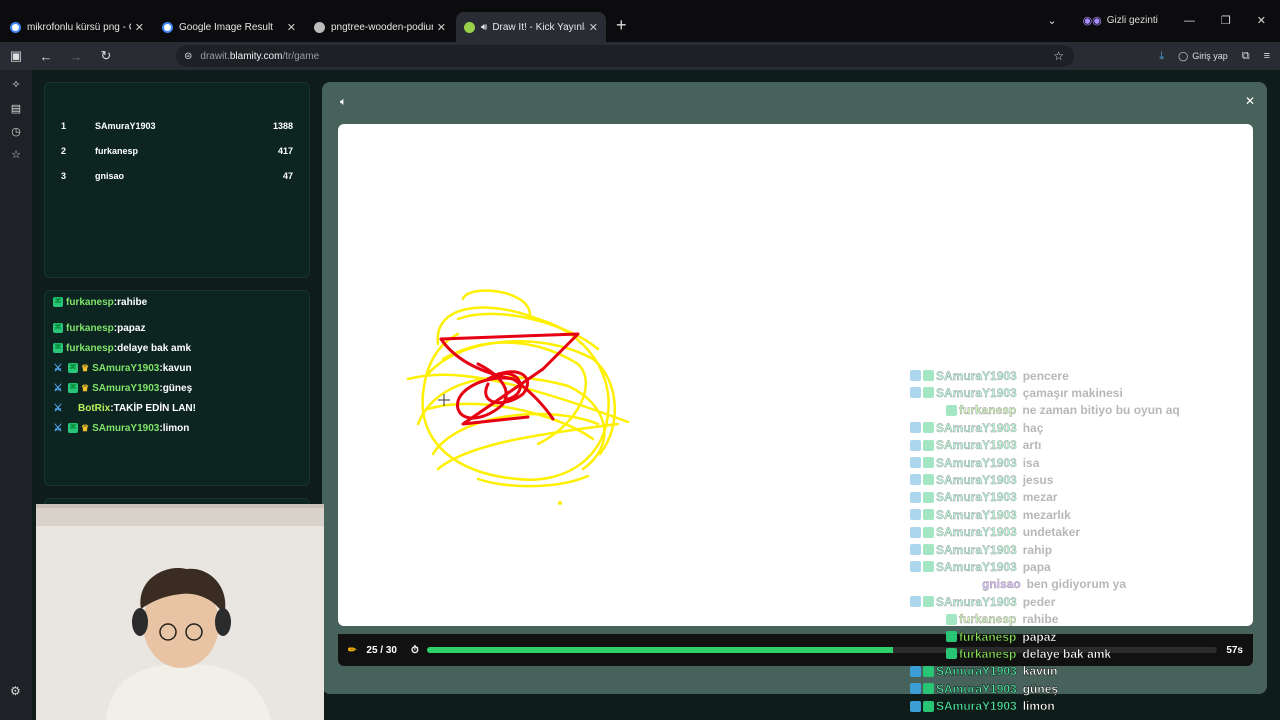 The height and width of the screenshot is (720, 1280). I want to click on leaderboard-rank: 3, so click(64, 176).